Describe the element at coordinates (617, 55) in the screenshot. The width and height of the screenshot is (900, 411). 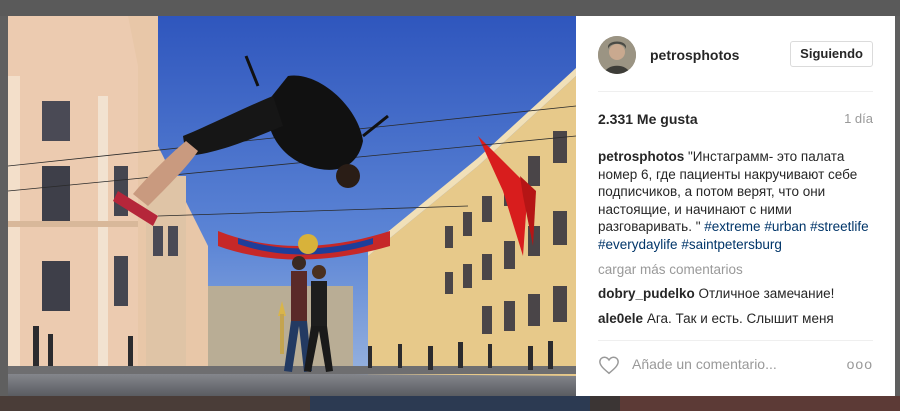
I see `avatar` at that location.